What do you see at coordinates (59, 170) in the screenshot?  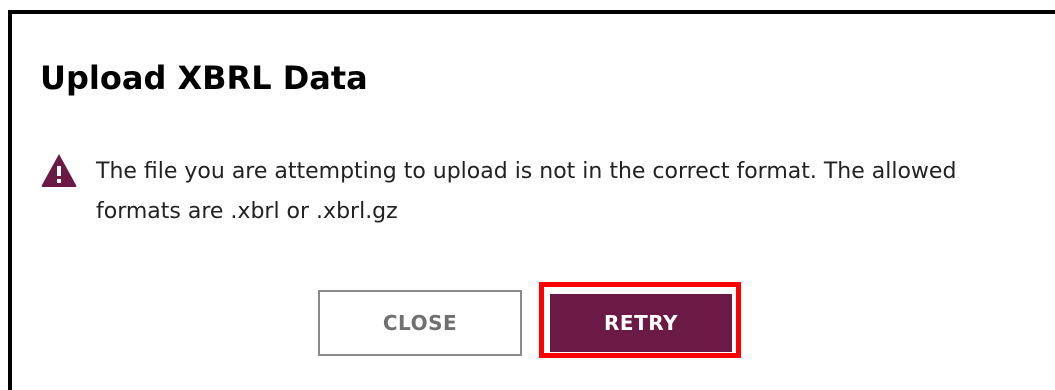 I see `warning-triangle-icon` at bounding box center [59, 170].